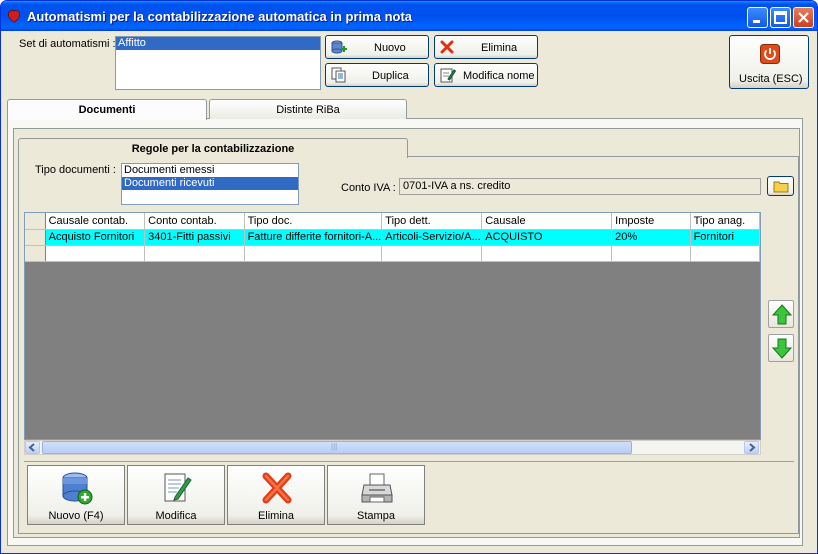  Describe the element at coordinates (368, 188) in the screenshot. I see `conto-iva-label: Conto IVA :` at that location.